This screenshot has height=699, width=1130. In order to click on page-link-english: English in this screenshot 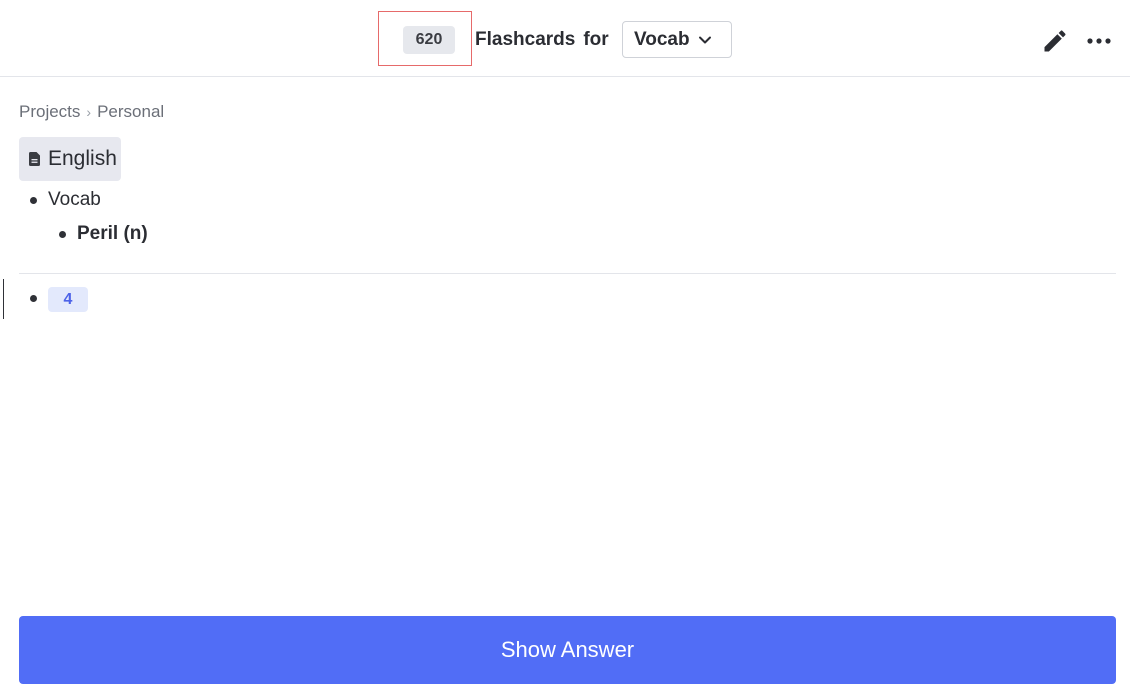, I will do `click(70, 159)`.